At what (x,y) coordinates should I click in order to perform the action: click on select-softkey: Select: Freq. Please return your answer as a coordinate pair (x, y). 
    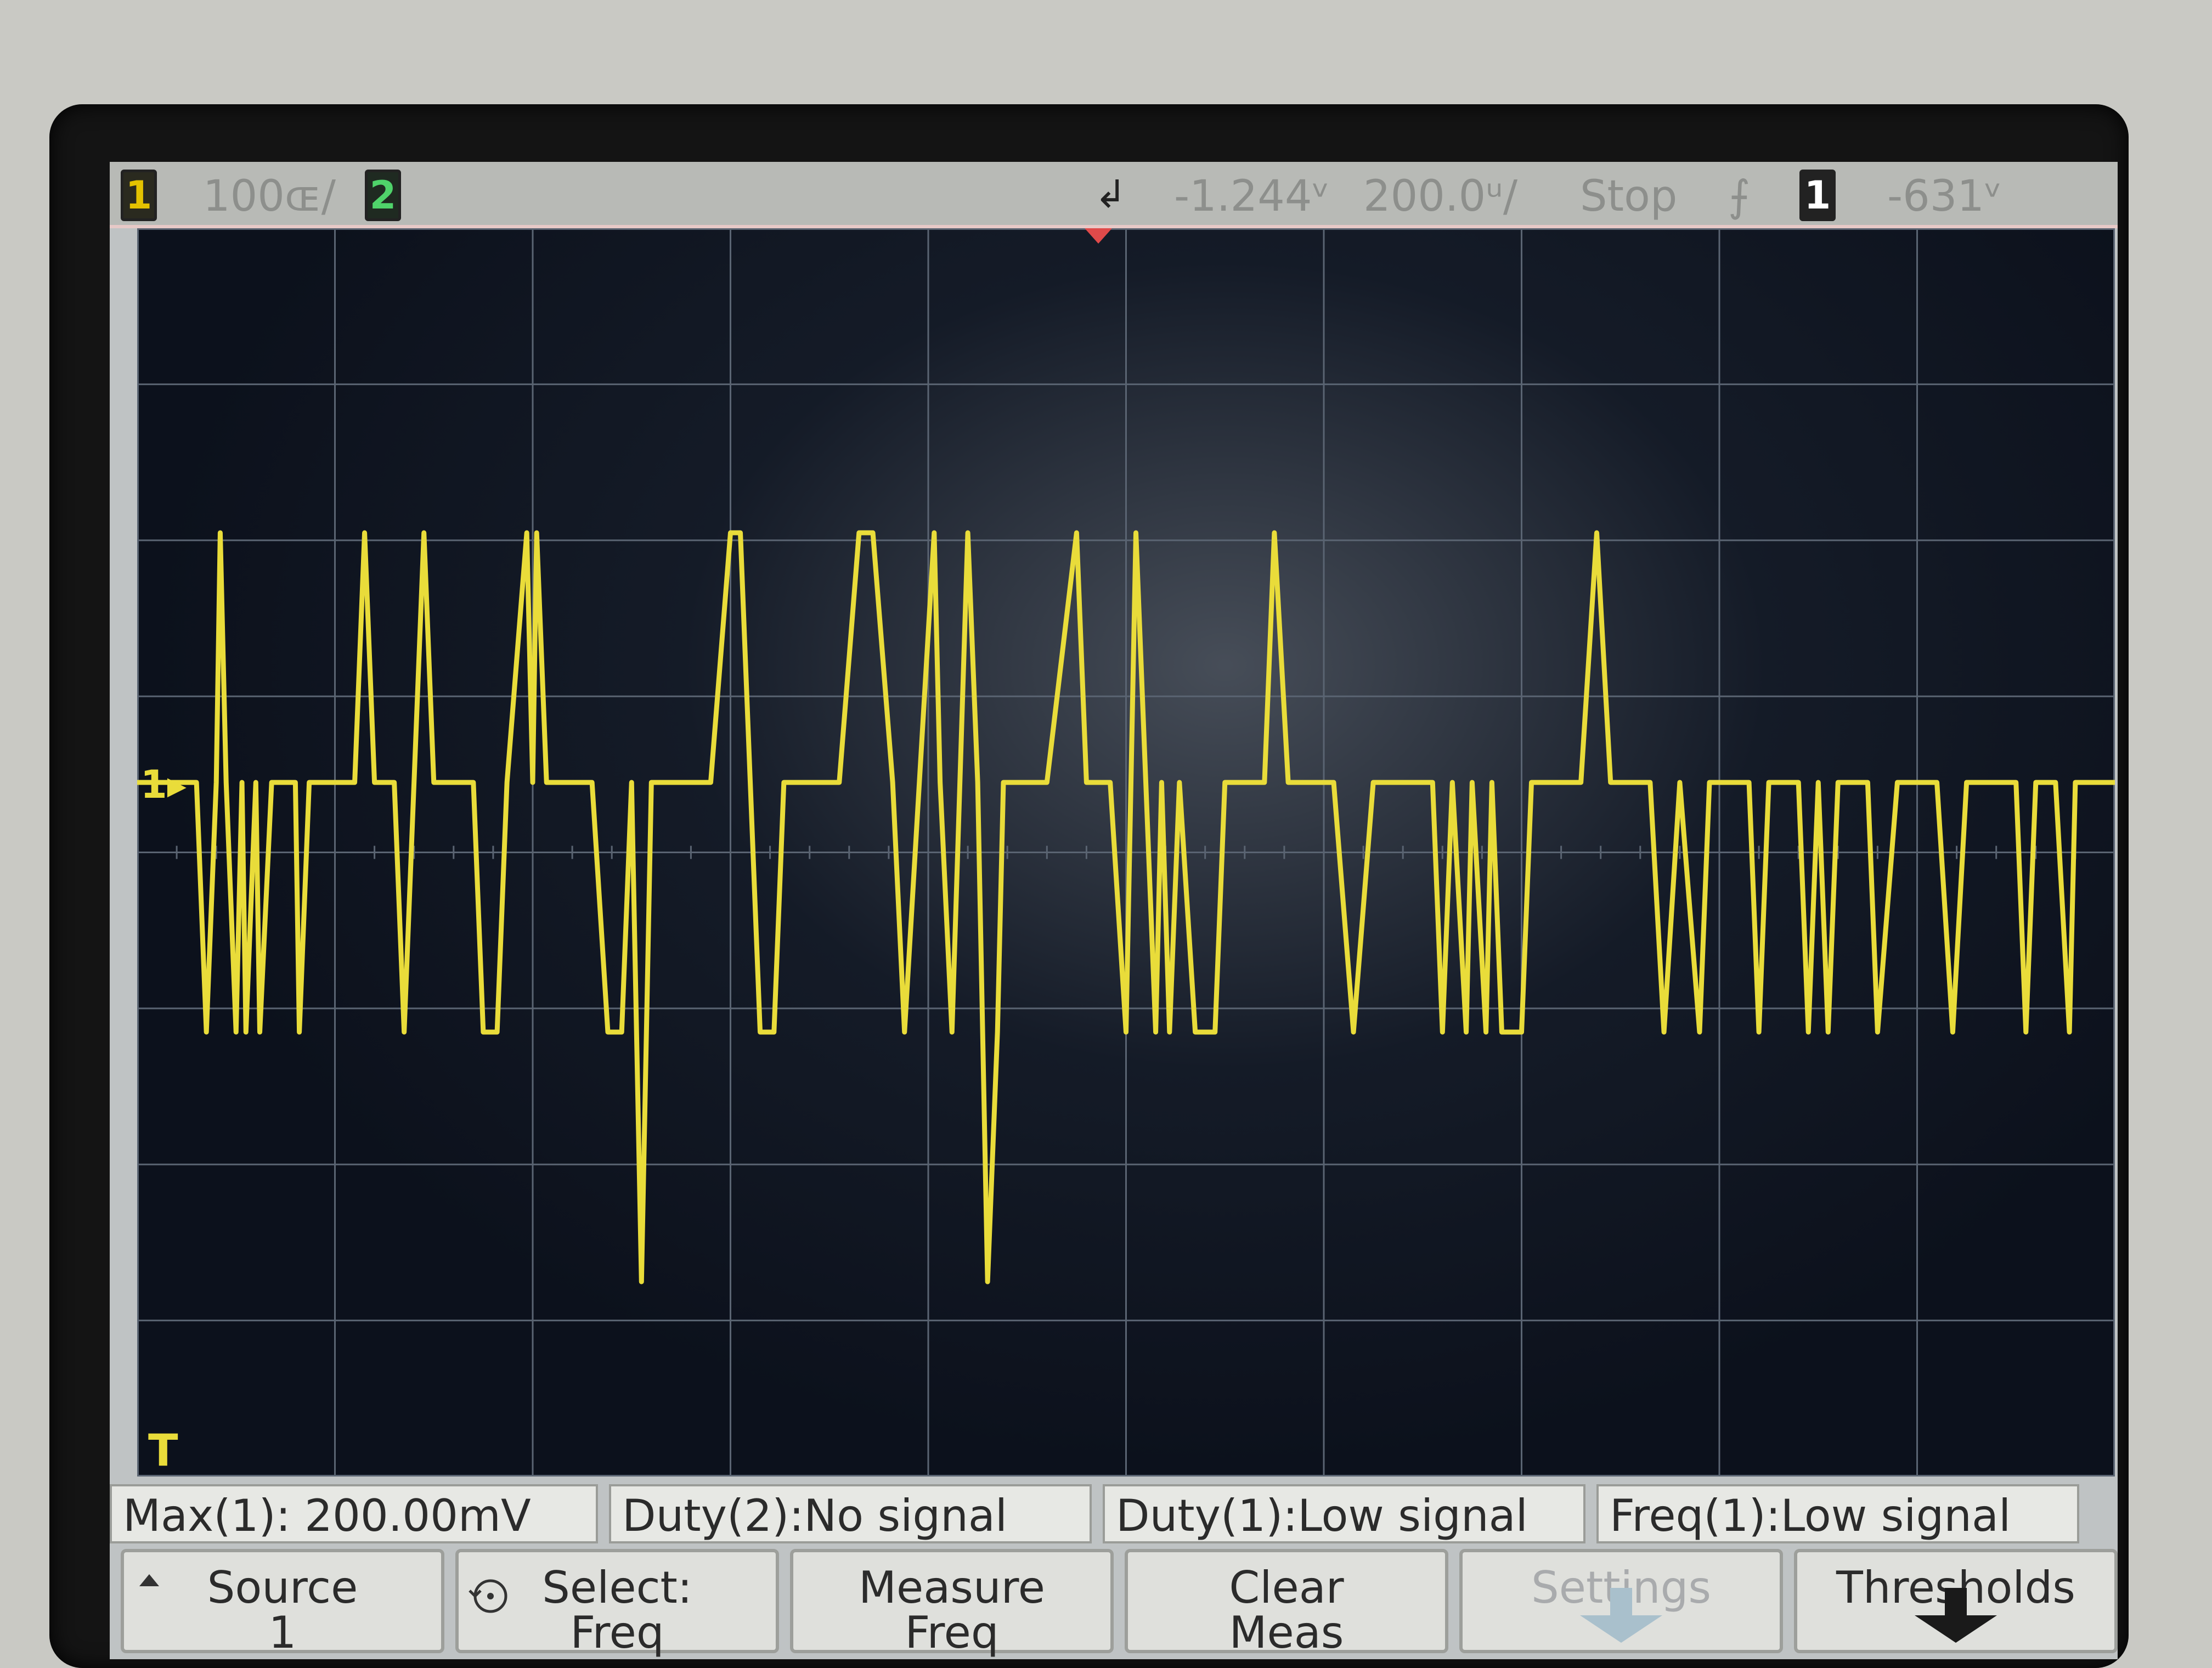
    Looking at the image, I should click on (617, 1603).